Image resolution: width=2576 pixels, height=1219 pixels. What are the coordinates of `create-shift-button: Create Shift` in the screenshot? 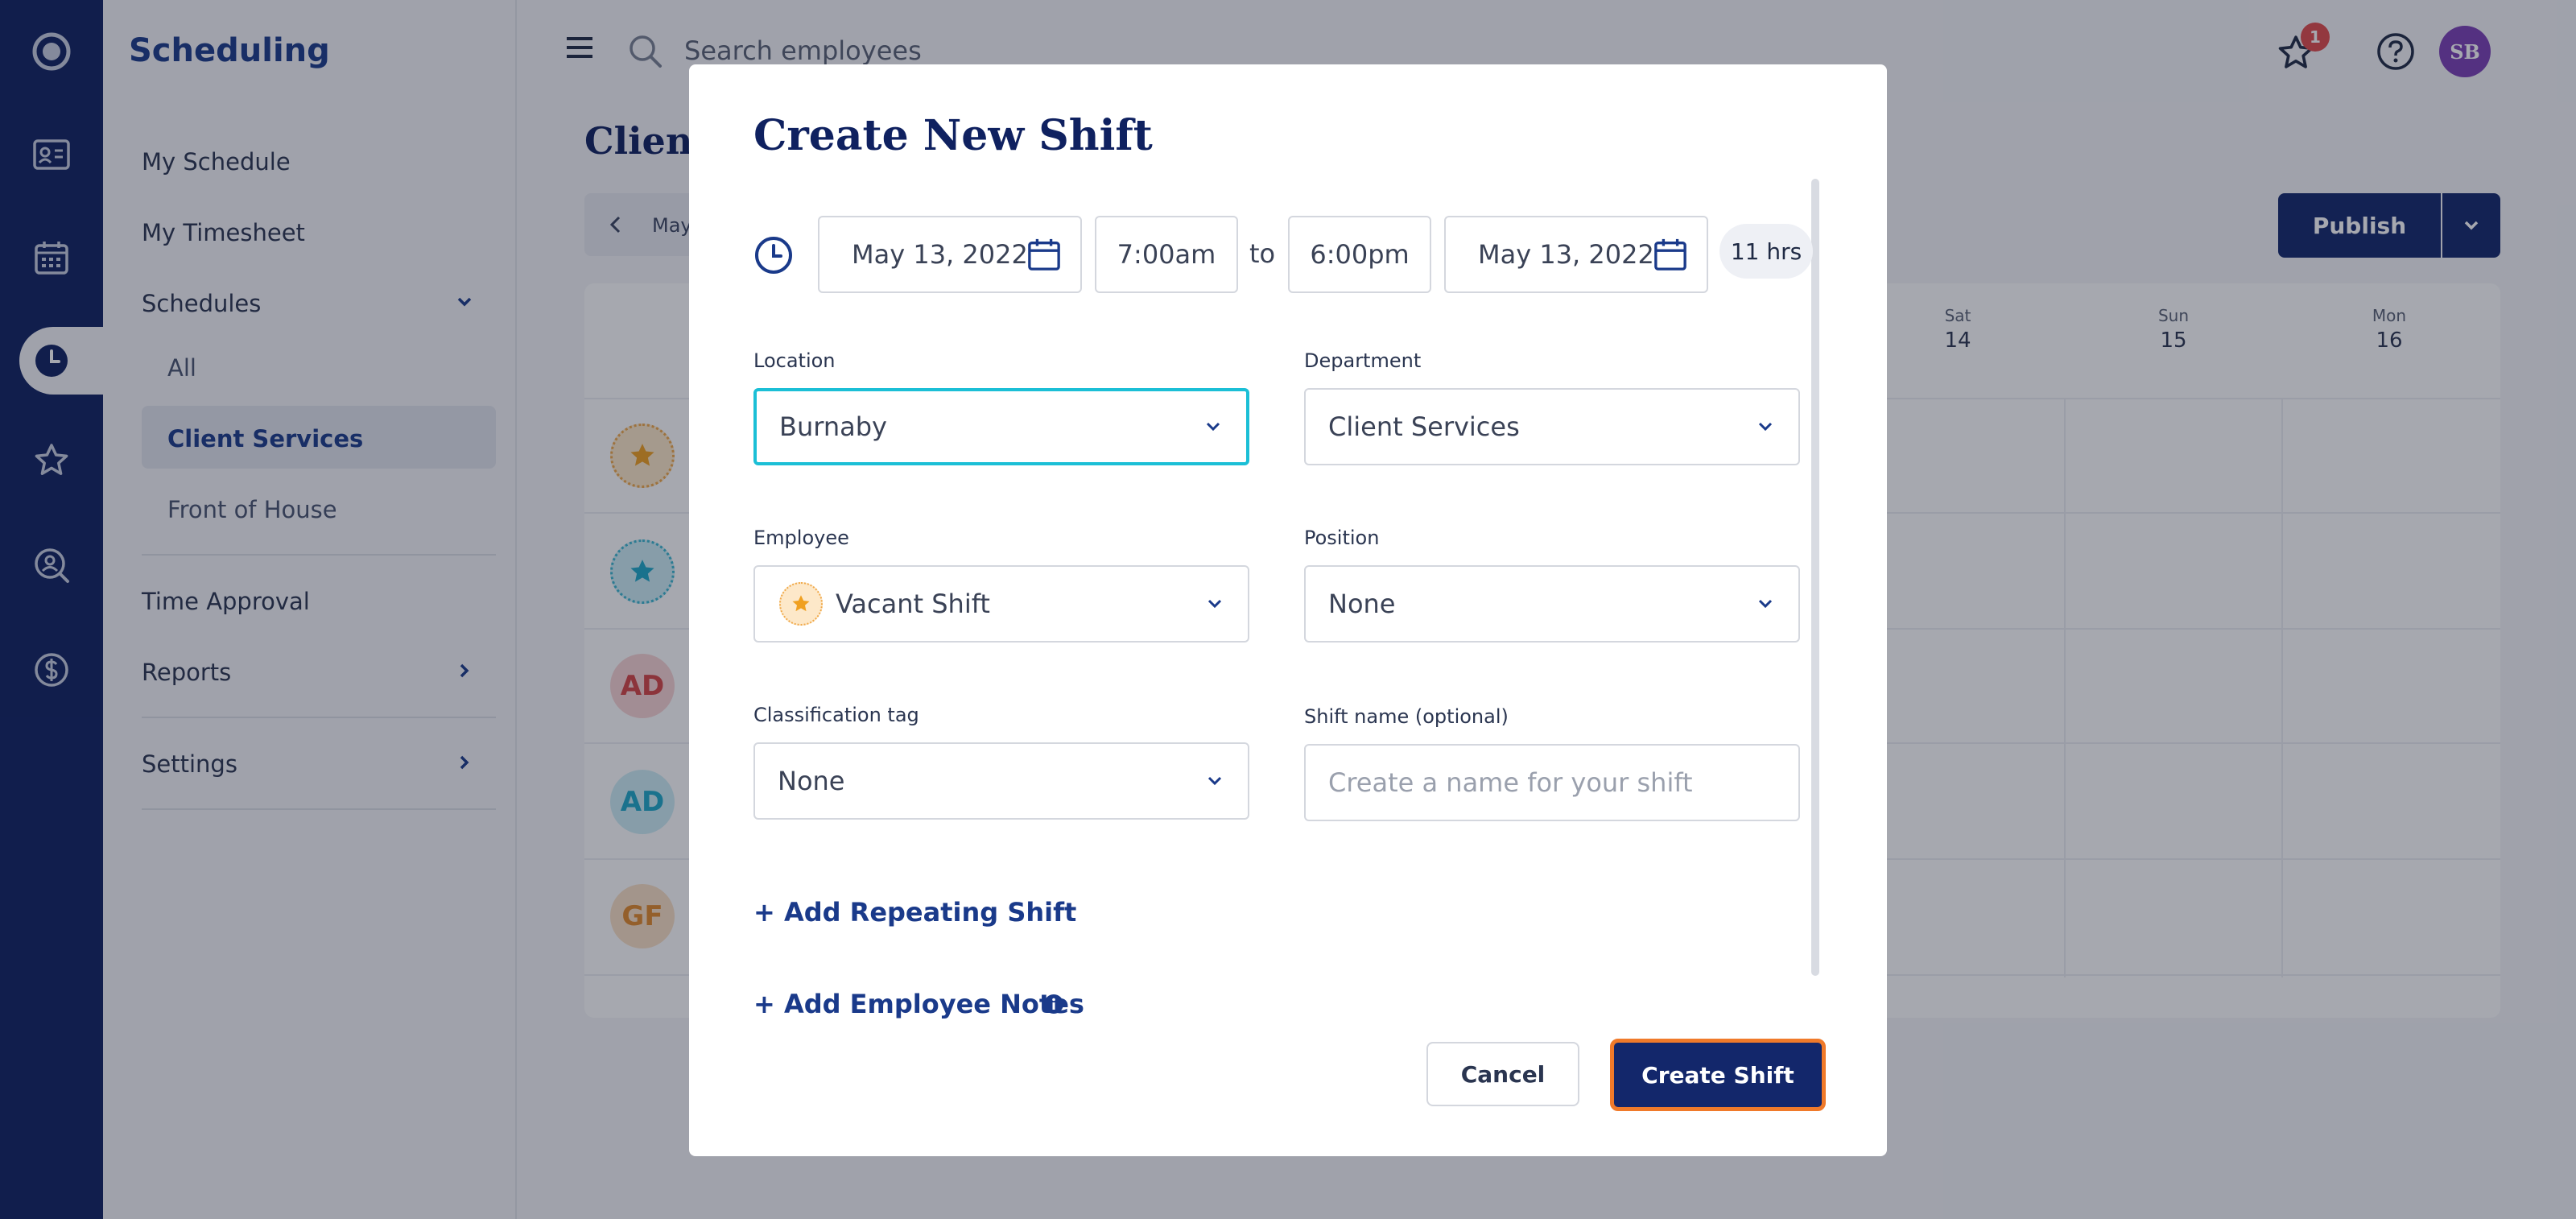 It's located at (1718, 1075).